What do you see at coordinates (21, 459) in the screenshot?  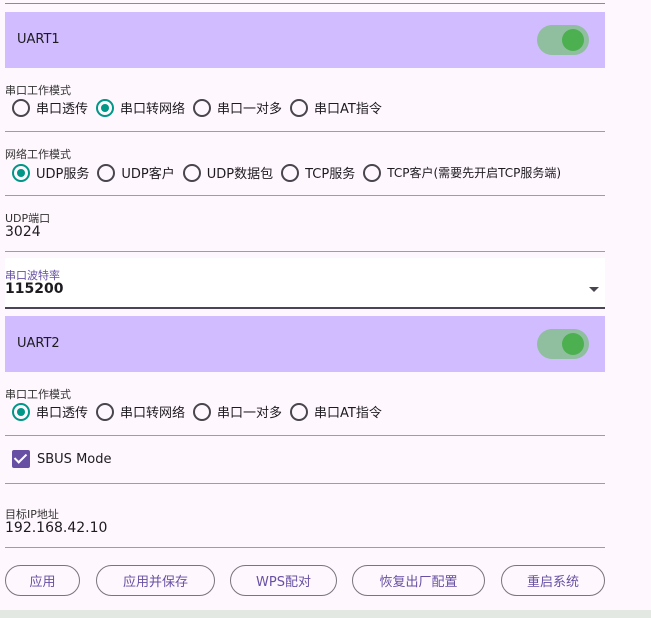 I see `checkbox-checked-icon` at bounding box center [21, 459].